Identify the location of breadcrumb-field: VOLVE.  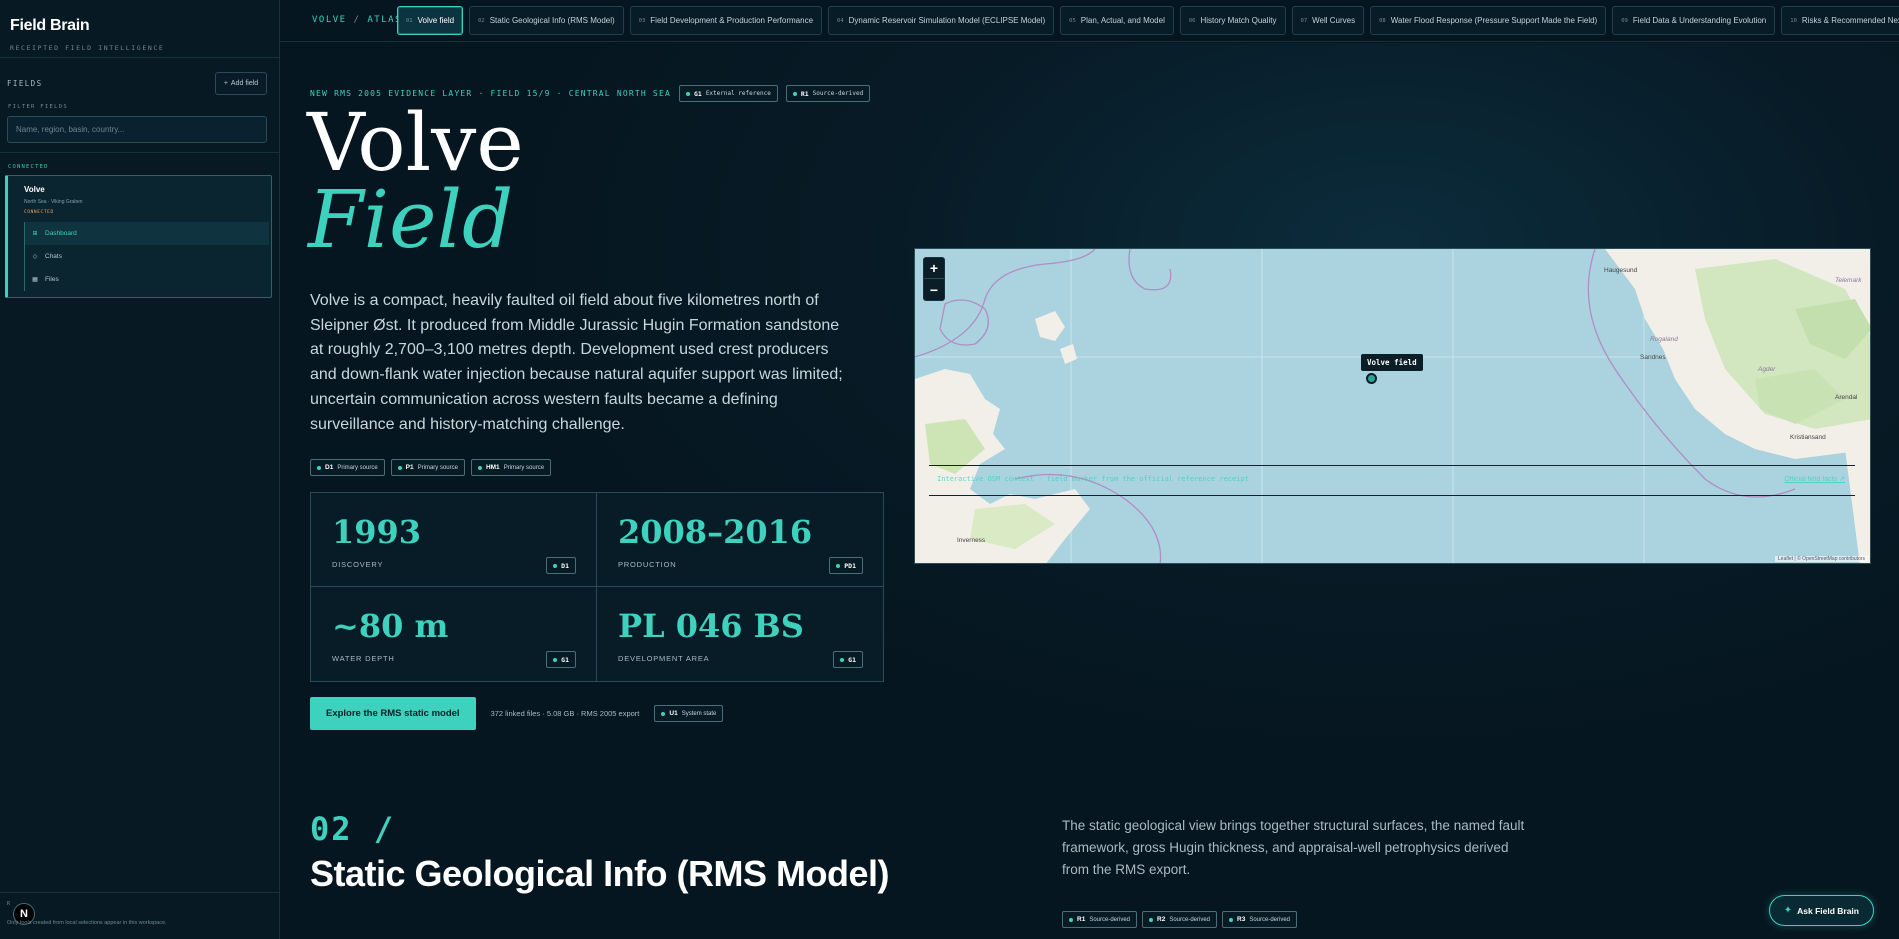
(329, 20).